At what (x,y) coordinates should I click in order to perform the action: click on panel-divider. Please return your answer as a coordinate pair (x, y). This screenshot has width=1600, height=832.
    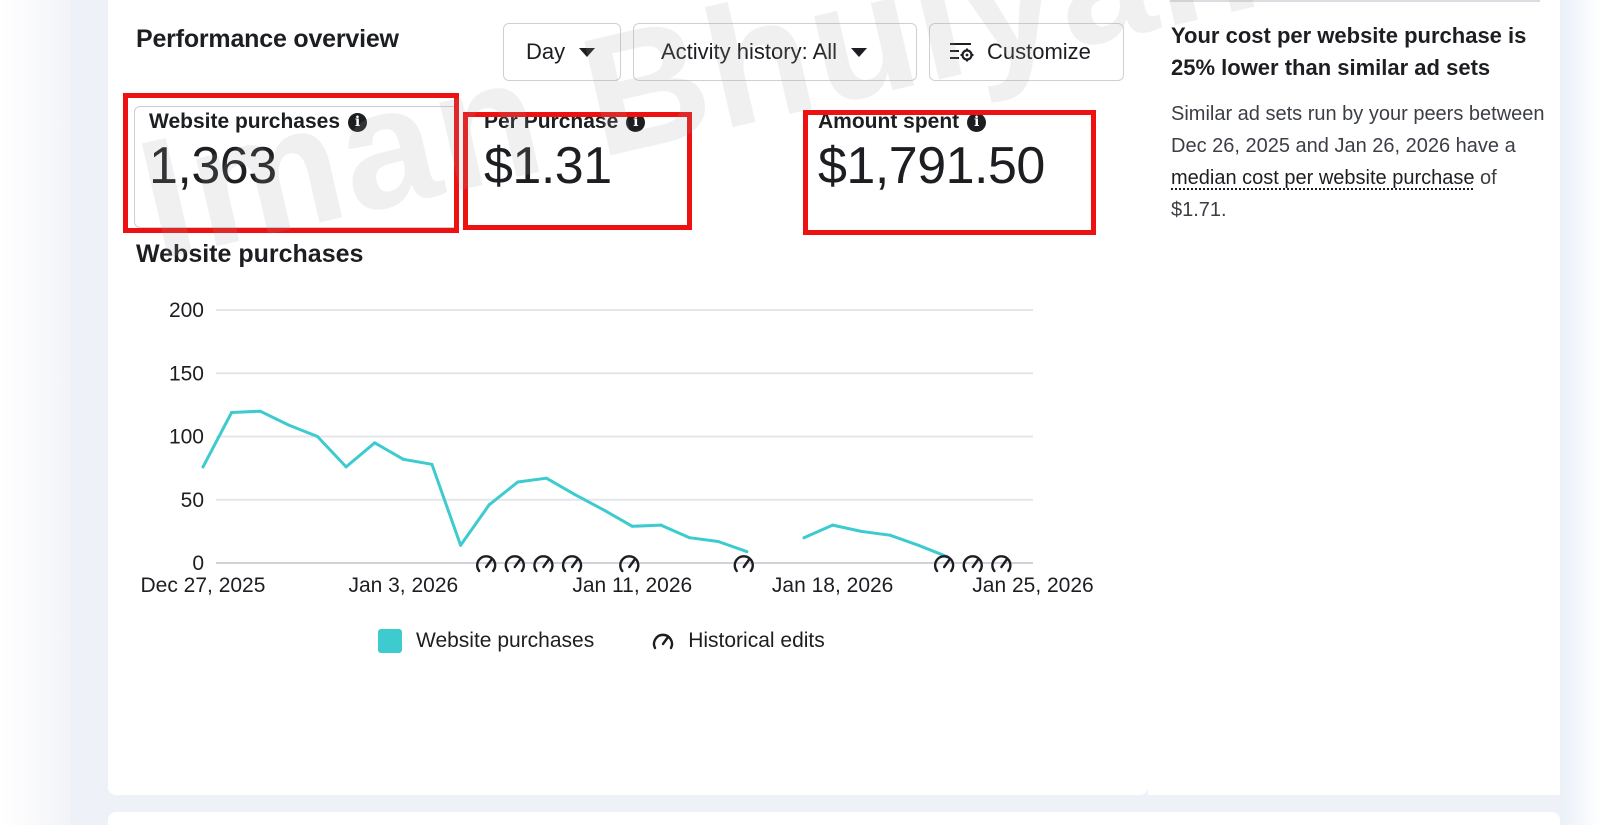
    Looking at the image, I should click on (1355, 1).